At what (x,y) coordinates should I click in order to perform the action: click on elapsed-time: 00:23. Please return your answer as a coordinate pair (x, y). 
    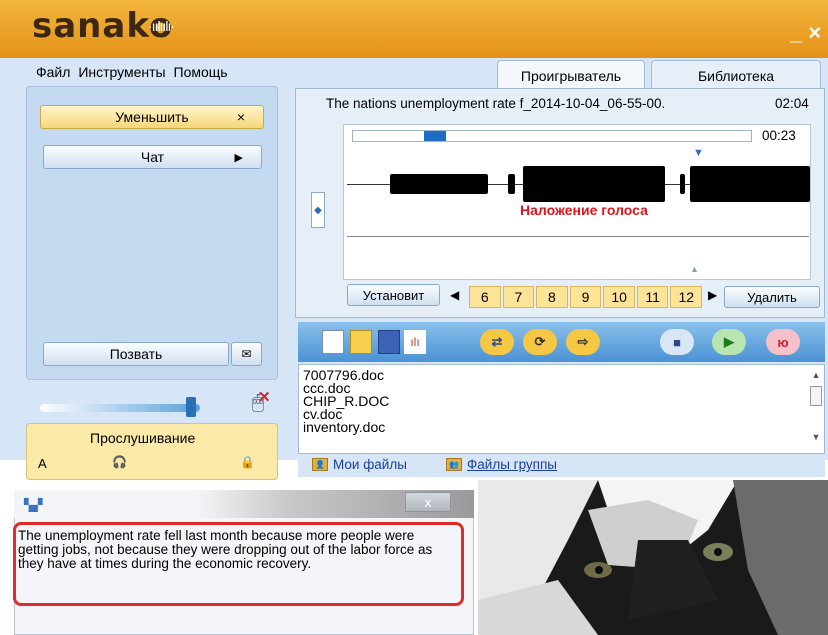
    Looking at the image, I should click on (779, 135).